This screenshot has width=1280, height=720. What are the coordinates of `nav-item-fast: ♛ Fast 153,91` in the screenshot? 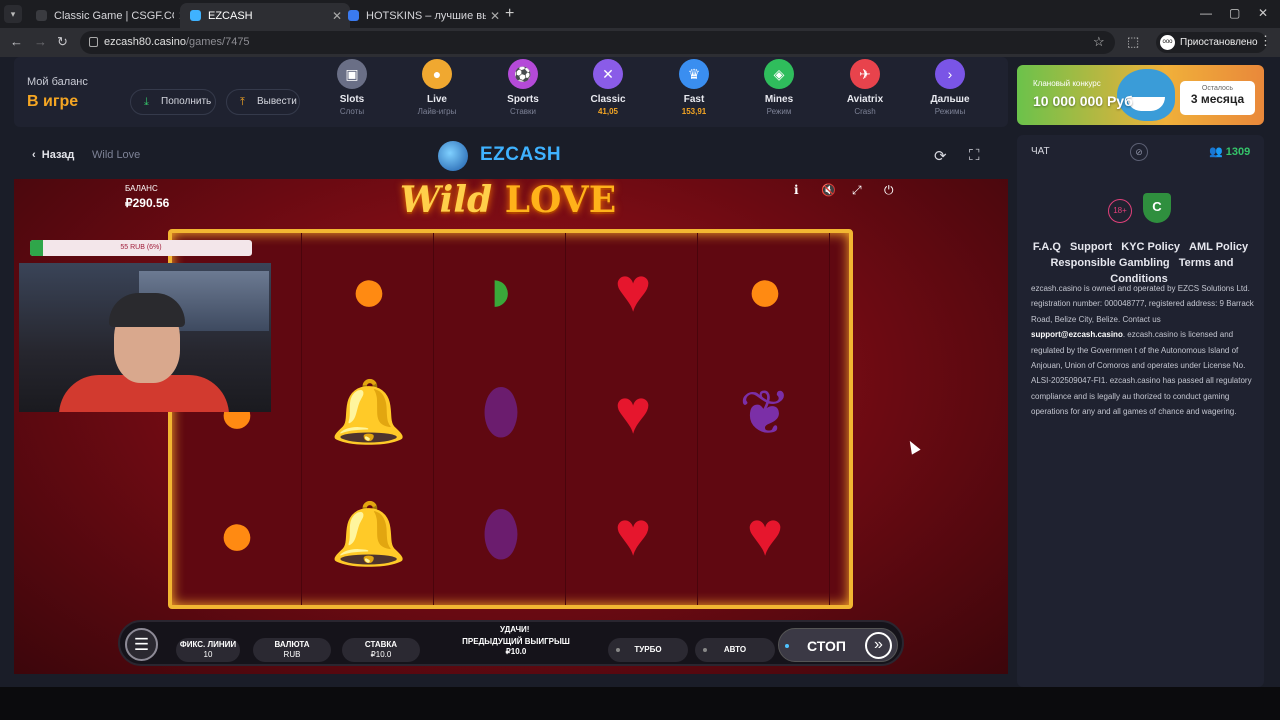 It's located at (694, 87).